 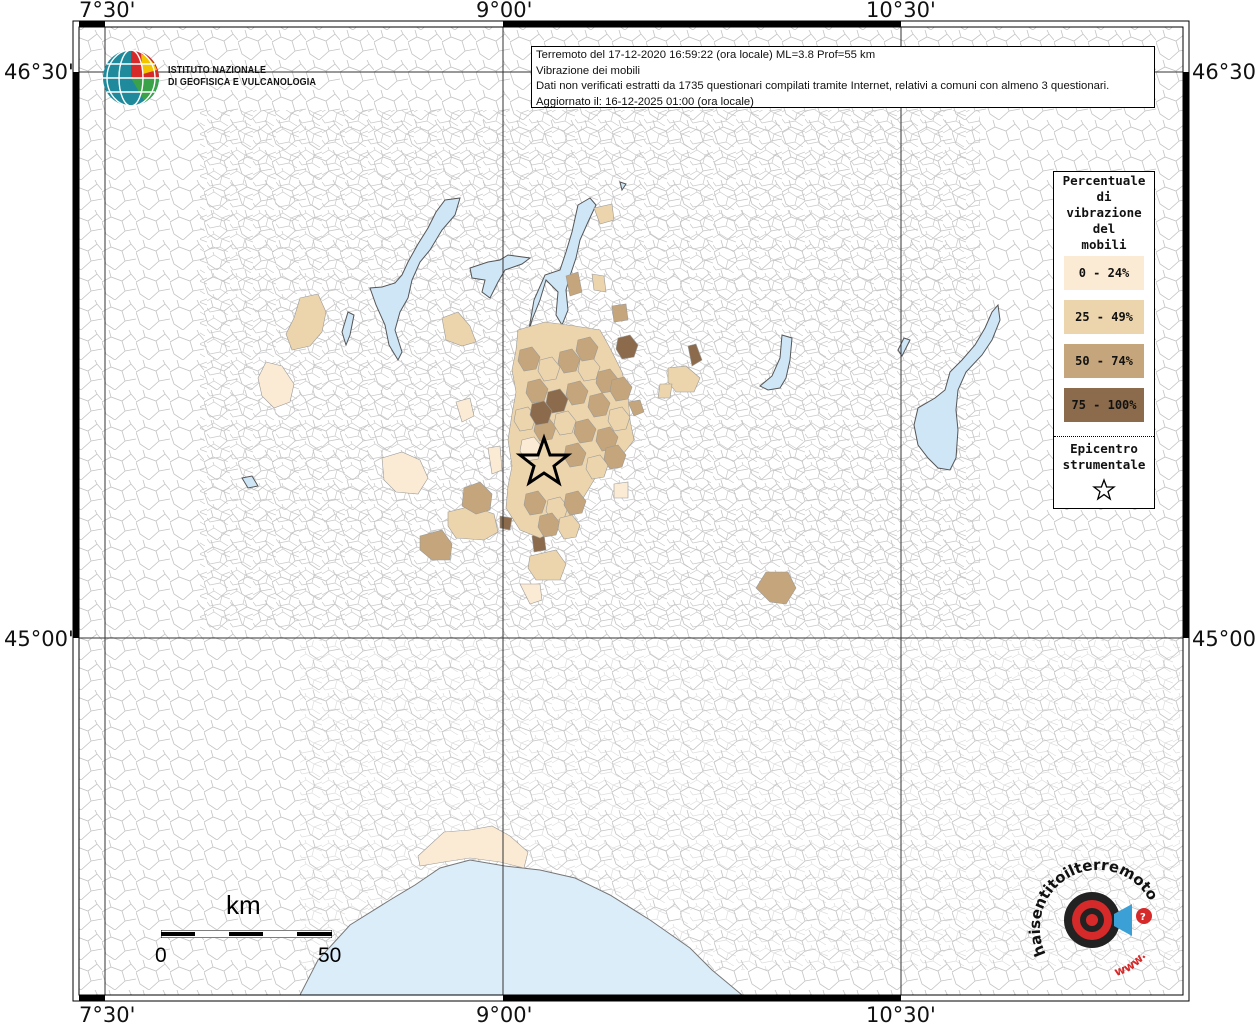 What do you see at coordinates (1095, 918) in the screenshot?
I see `haisentito-logo-icon: haisentitoilterremoto.it www. ?` at bounding box center [1095, 918].